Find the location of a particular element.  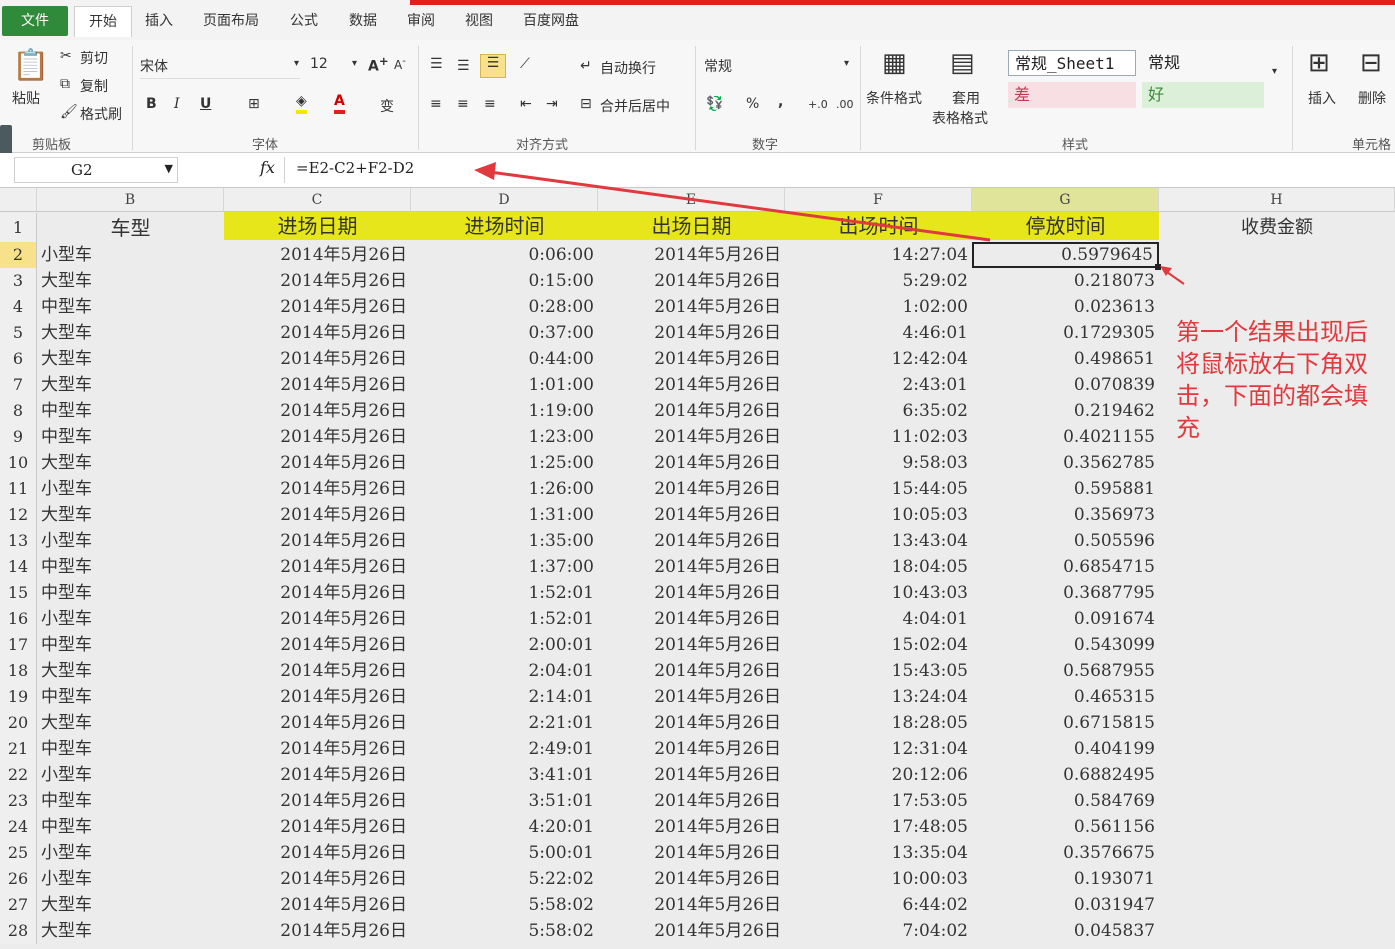

arrowhead-icon is located at coordinates (485, 171).